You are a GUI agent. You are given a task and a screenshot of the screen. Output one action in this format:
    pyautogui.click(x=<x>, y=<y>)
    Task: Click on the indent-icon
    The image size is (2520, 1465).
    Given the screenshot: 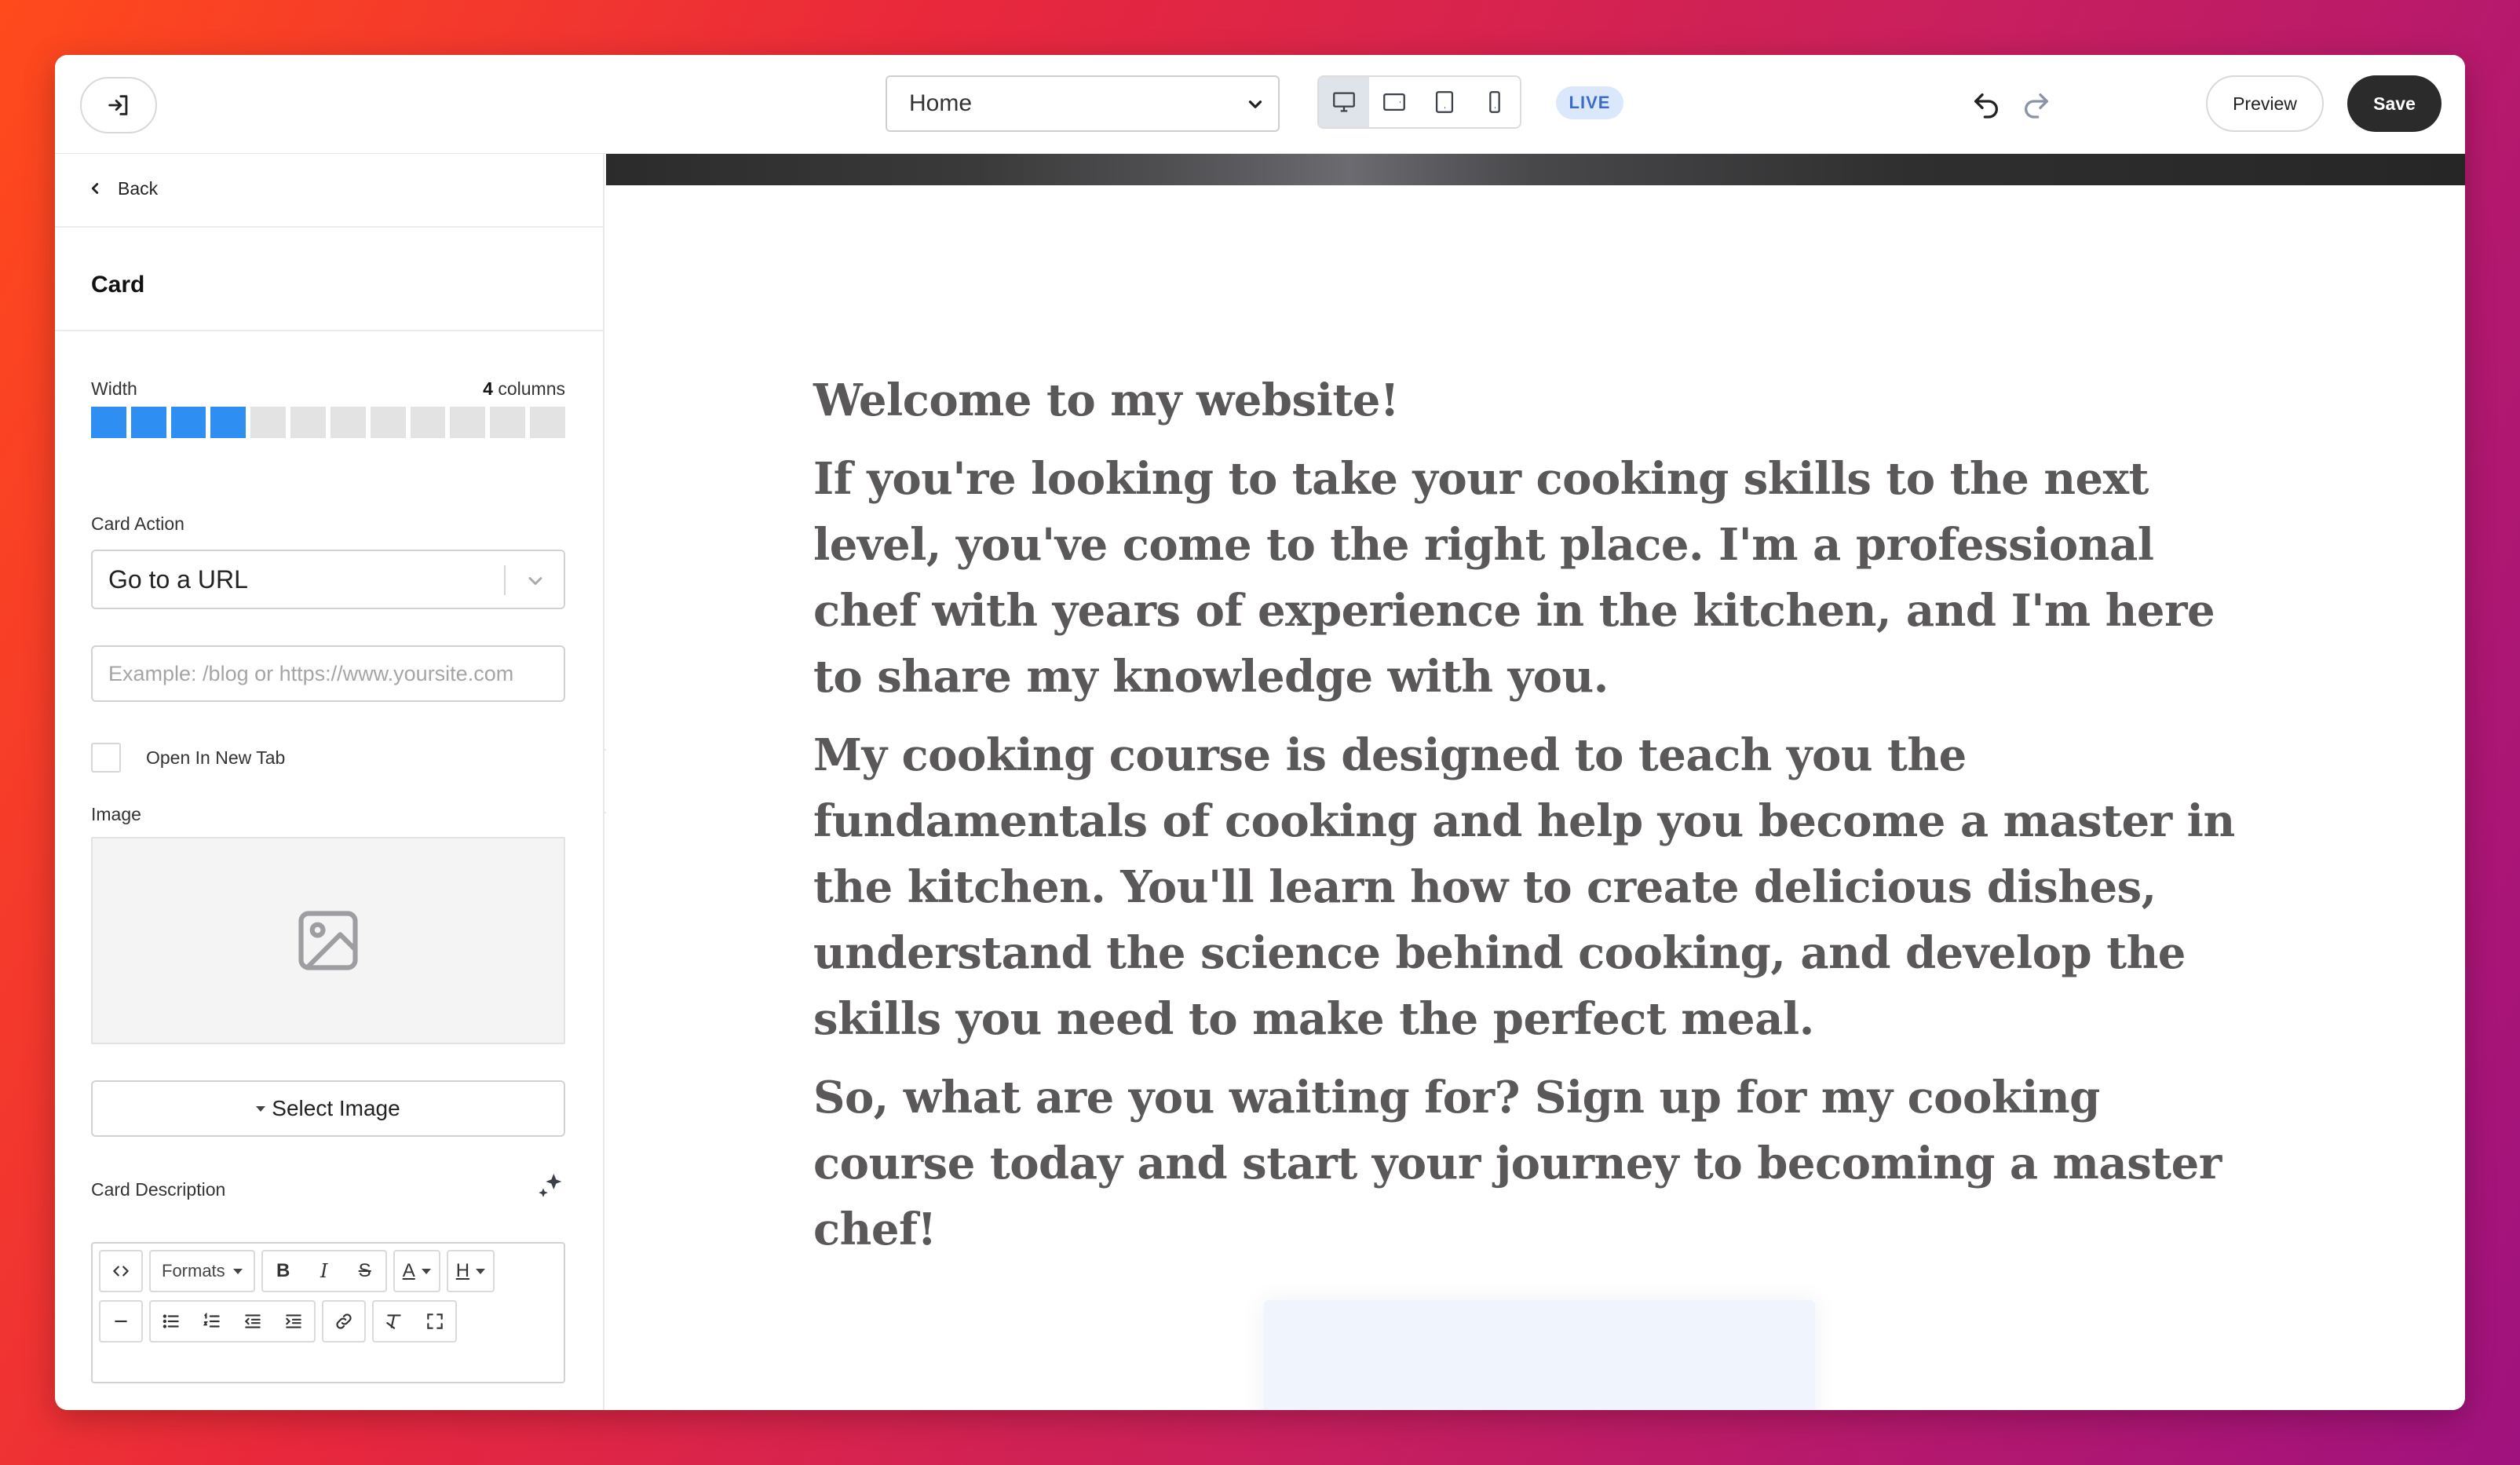 What is the action you would take?
    pyautogui.click(x=293, y=1321)
    